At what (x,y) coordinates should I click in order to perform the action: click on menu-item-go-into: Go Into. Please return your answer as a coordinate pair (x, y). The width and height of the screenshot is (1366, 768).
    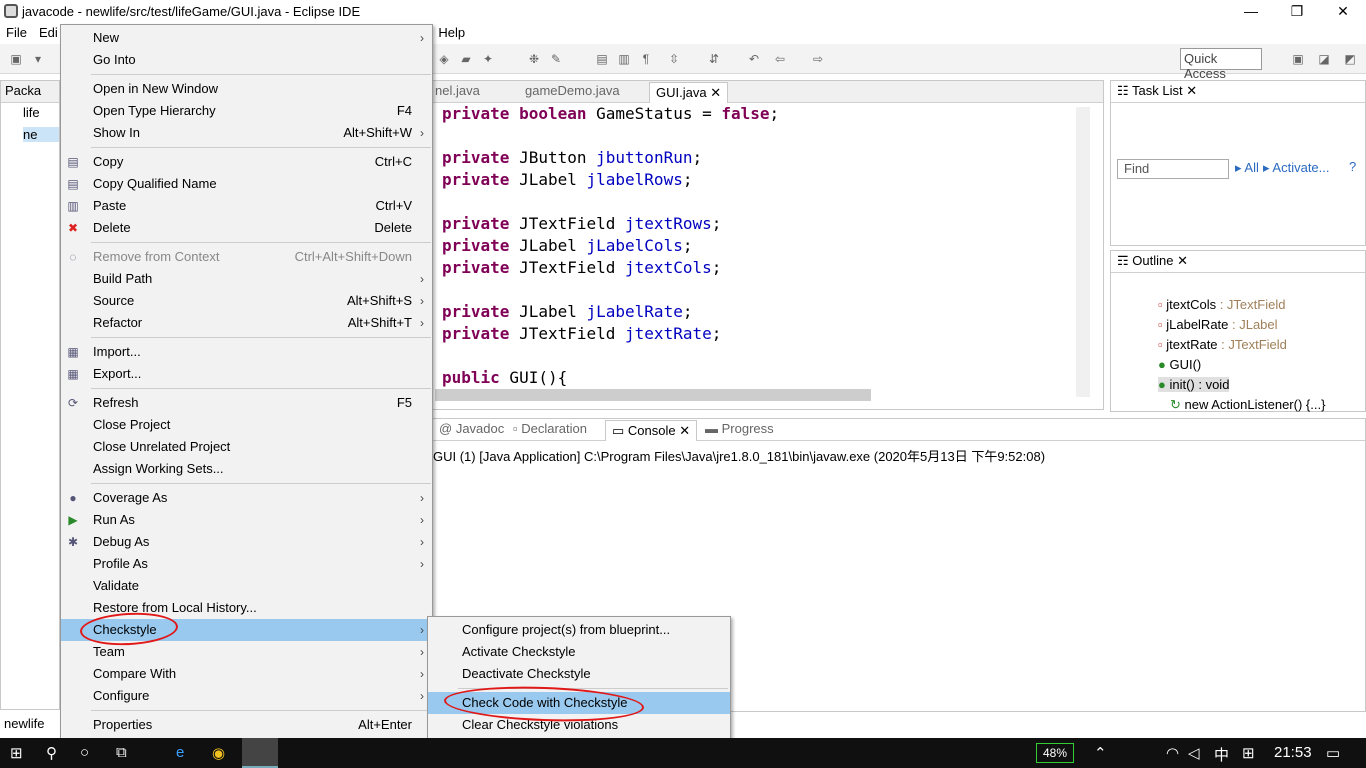
    Looking at the image, I should click on (246, 60).